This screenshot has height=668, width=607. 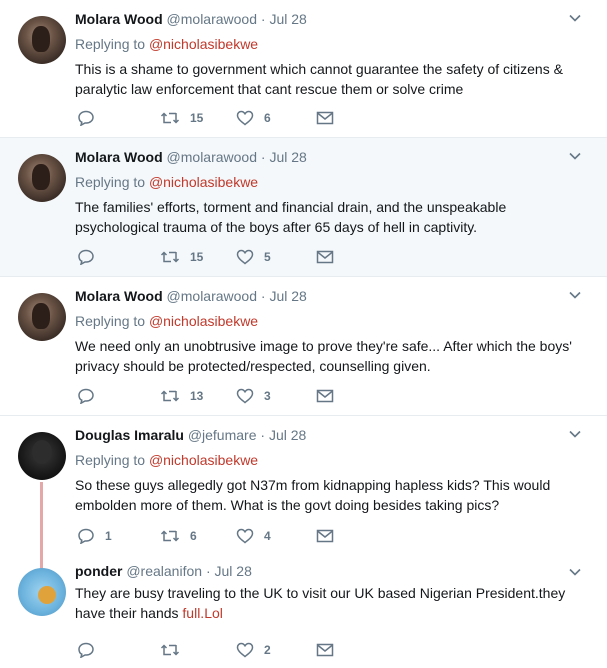 I want to click on retweet-button: 6, so click(x=178, y=536).